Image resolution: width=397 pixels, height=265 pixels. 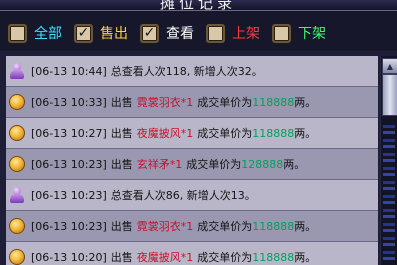 I want to click on scroll-thumb, so click(x=389, y=95).